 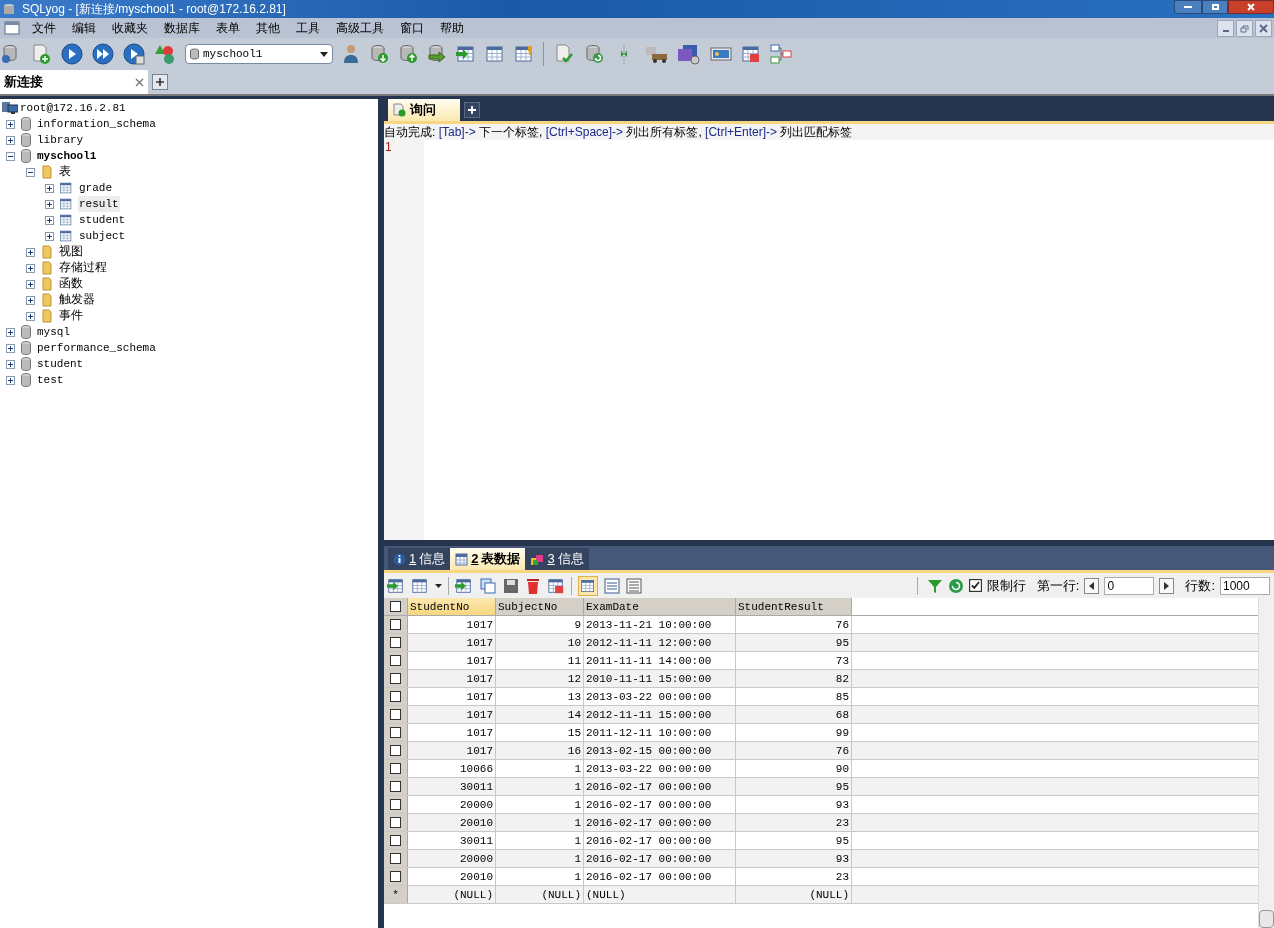 I want to click on text-view-icon, so click(x=634, y=585).